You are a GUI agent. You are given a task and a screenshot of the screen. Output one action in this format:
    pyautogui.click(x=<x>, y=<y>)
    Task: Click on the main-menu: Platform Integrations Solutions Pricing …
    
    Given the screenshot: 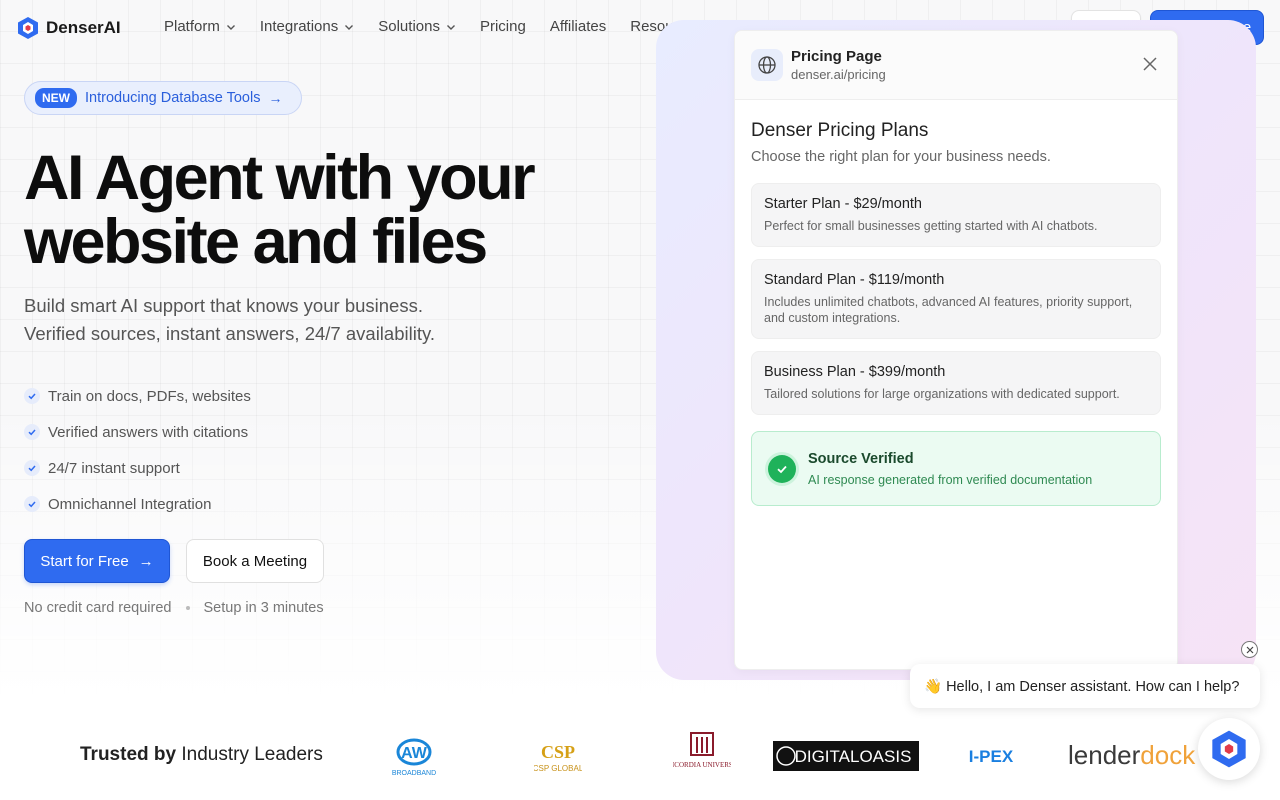 What is the action you would take?
    pyautogui.click(x=453, y=26)
    